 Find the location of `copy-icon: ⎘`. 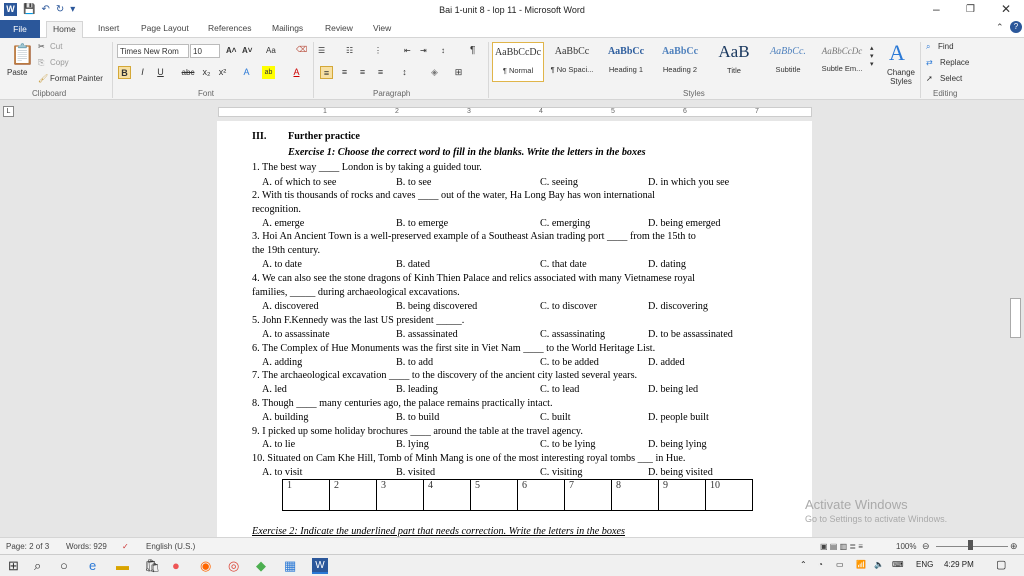

copy-icon: ⎘ is located at coordinates (41, 63).